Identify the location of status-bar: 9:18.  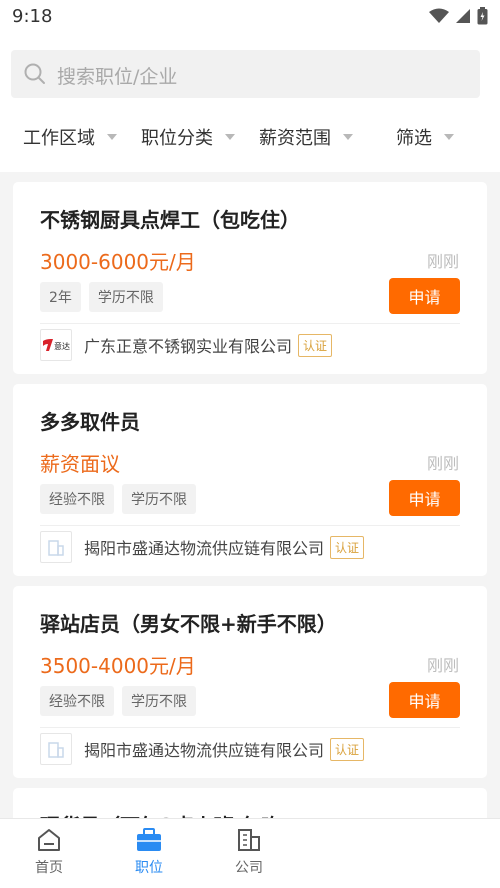
(250, 17).